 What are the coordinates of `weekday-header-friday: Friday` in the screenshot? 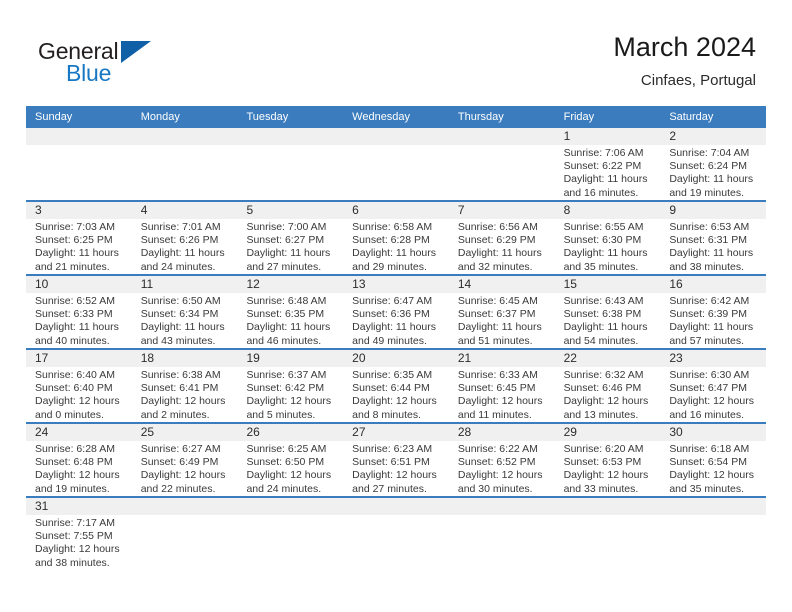 It's located at (579, 117).